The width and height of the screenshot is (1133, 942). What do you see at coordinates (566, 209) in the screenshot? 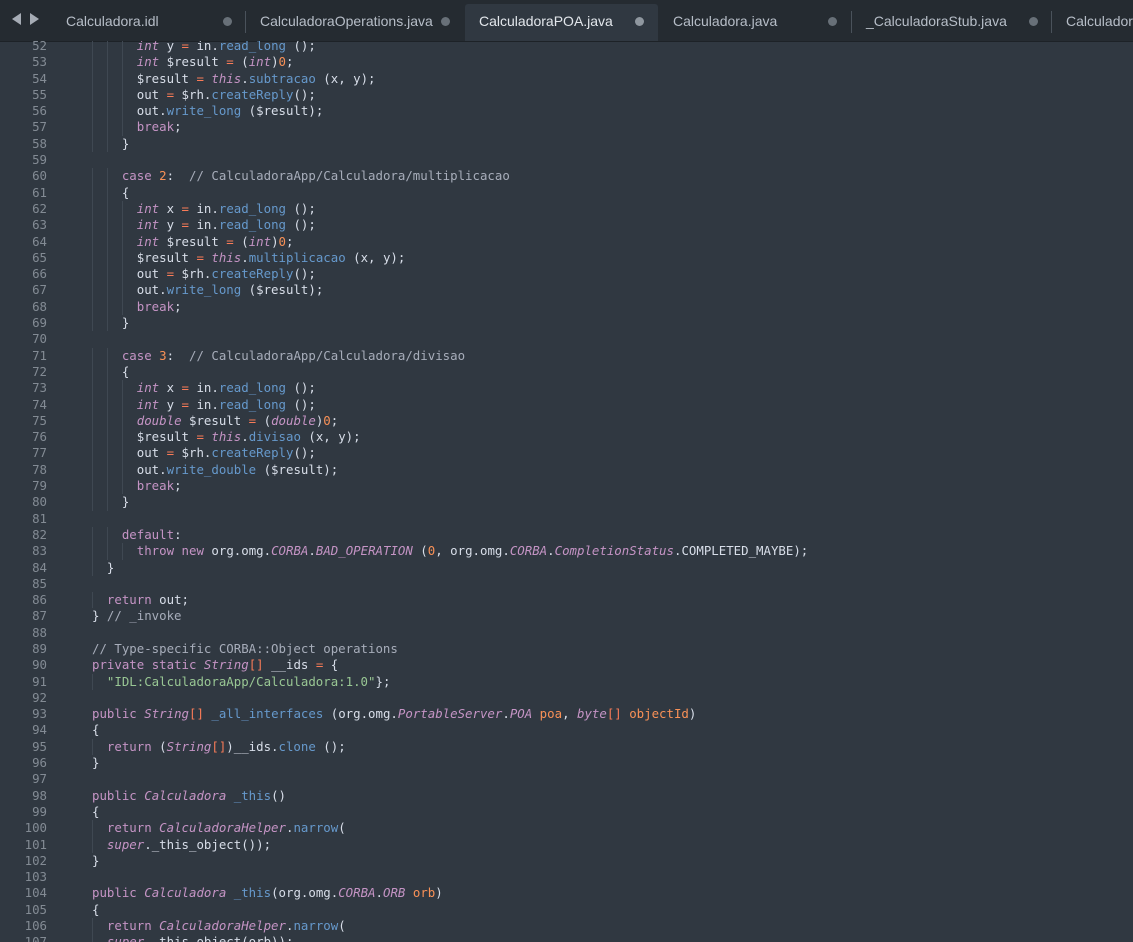
I see `code-line: 62 int x = in.read_long ();` at bounding box center [566, 209].